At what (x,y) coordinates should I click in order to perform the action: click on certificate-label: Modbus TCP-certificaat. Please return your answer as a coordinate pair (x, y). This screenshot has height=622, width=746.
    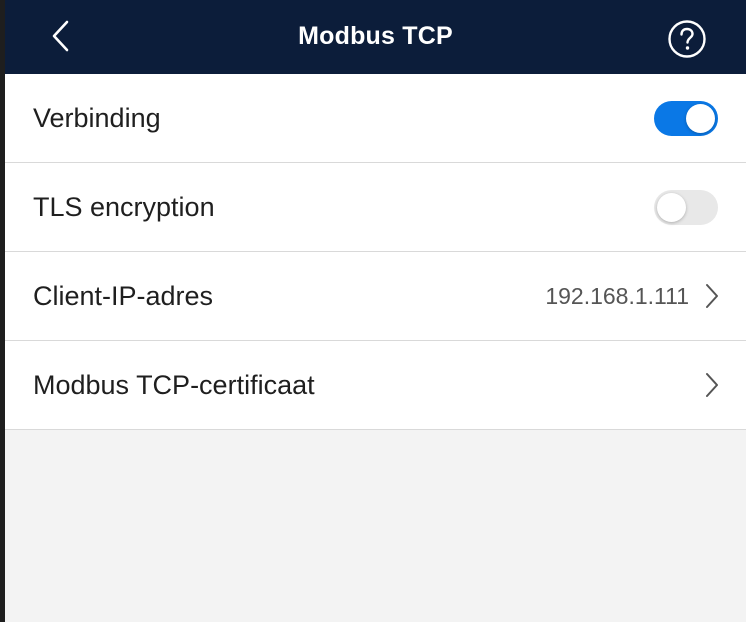
    Looking at the image, I should click on (174, 385).